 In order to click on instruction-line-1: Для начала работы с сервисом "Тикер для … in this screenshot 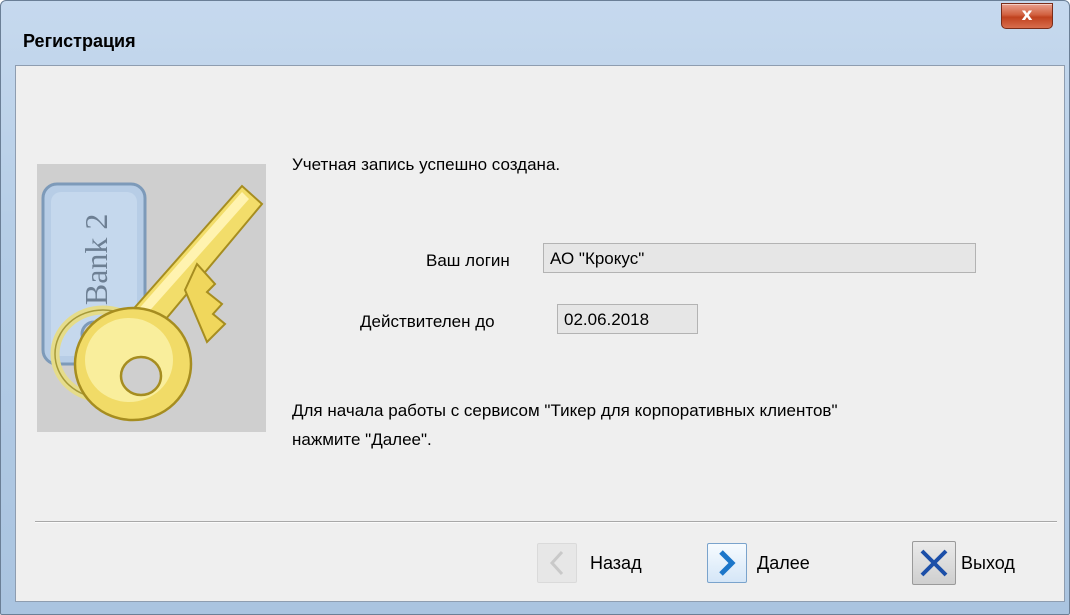, I will do `click(565, 410)`.